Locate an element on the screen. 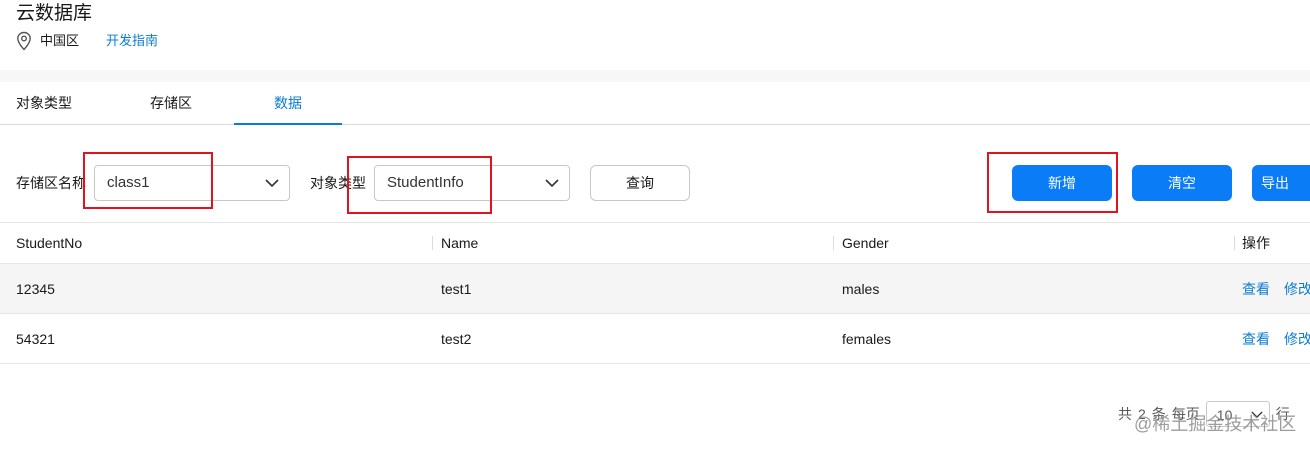  cell-studentno: 54321 is located at coordinates (35, 339).